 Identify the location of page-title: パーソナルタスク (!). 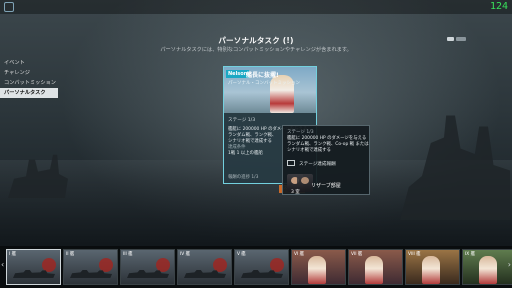
(256, 40).